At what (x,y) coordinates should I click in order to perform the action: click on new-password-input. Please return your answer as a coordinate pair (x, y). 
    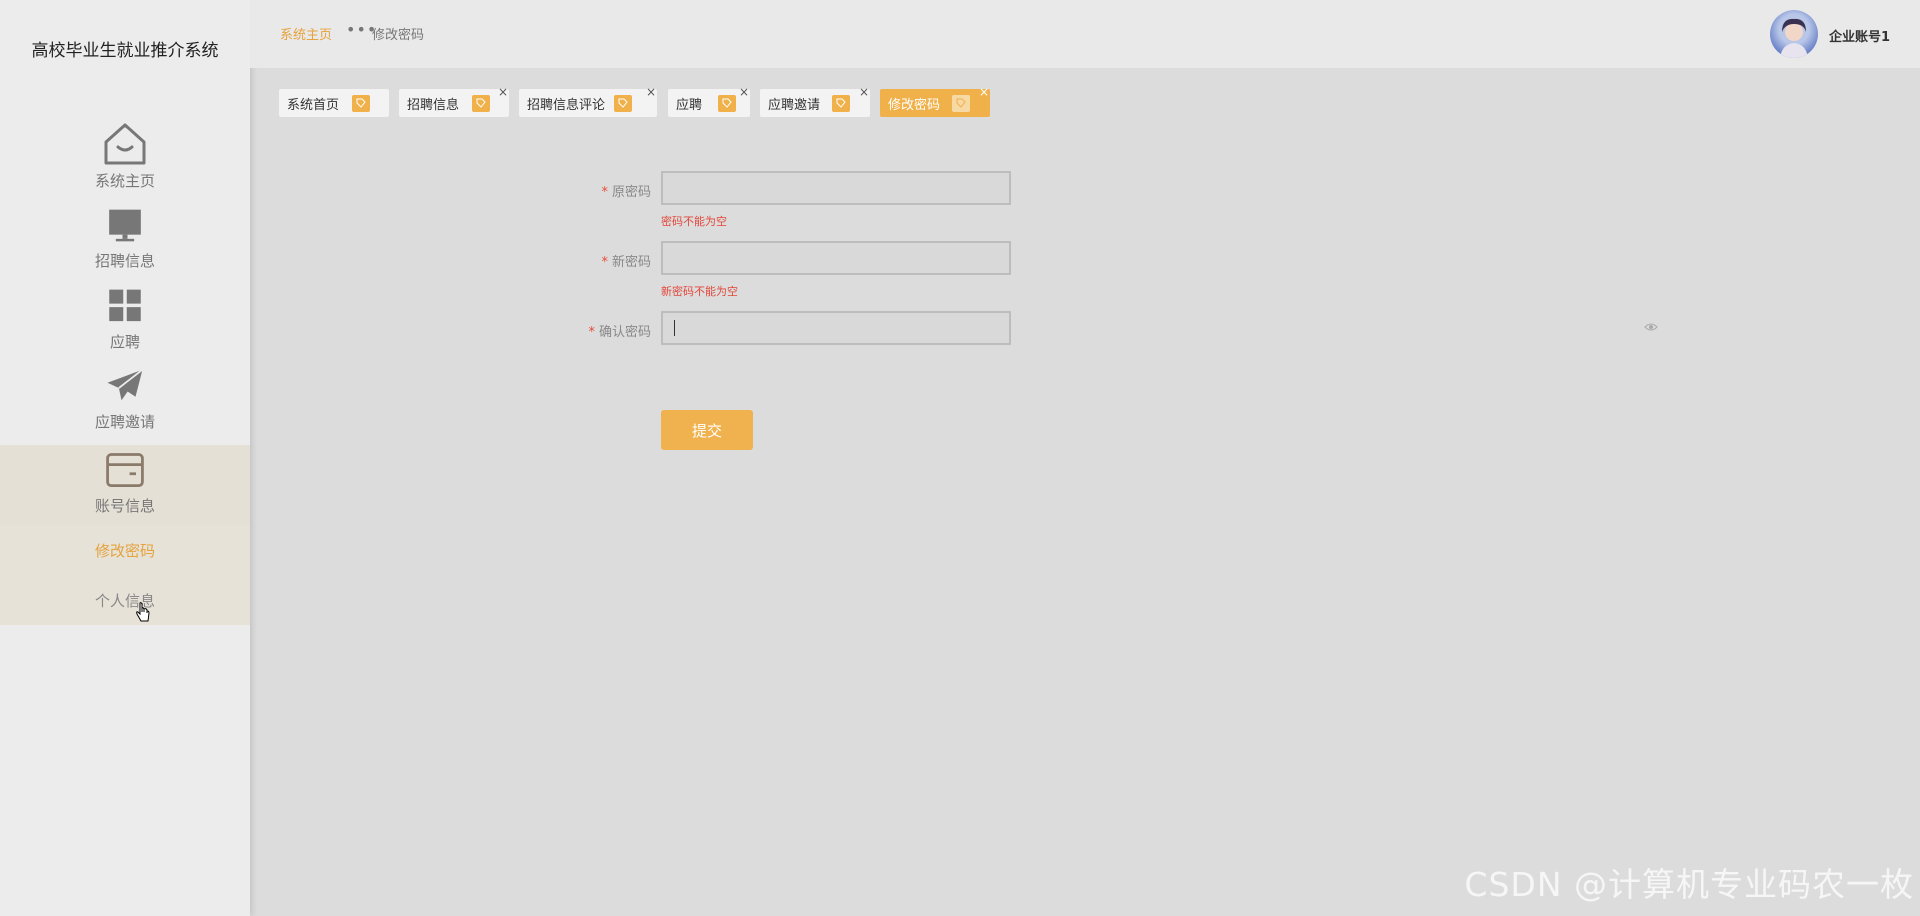
    Looking at the image, I should click on (836, 258).